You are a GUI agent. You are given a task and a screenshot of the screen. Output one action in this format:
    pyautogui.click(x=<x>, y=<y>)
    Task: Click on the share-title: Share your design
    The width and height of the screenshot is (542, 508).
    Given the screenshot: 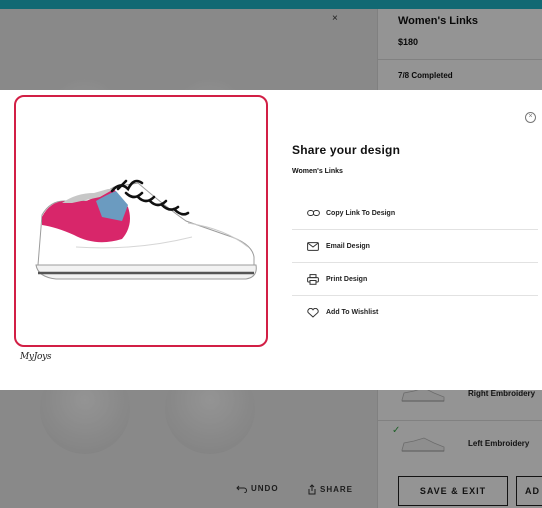 What is the action you would take?
    pyautogui.click(x=346, y=150)
    